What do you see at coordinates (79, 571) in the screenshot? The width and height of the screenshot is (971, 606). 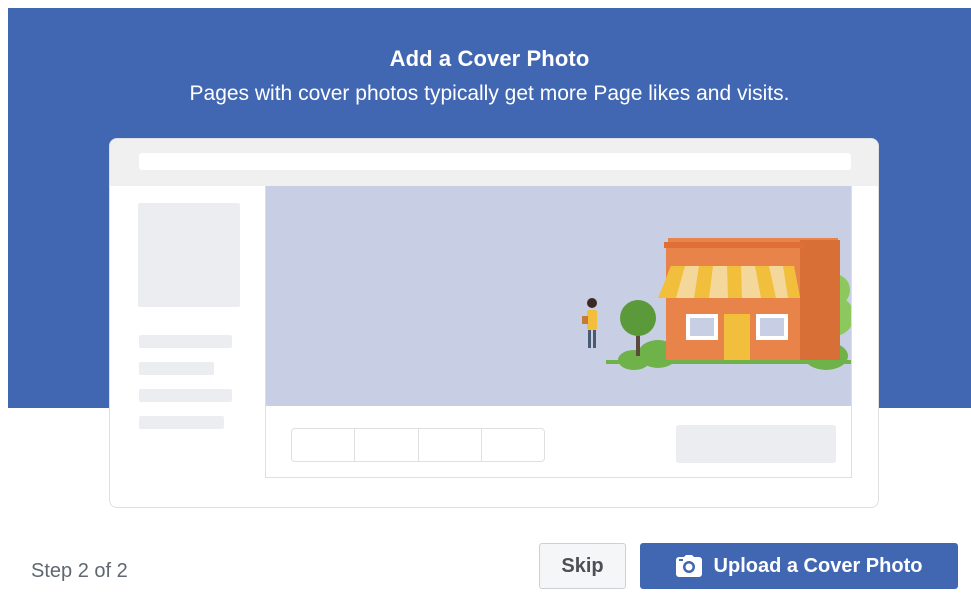 I see `step-indicator: Step 2 of 2` at bounding box center [79, 571].